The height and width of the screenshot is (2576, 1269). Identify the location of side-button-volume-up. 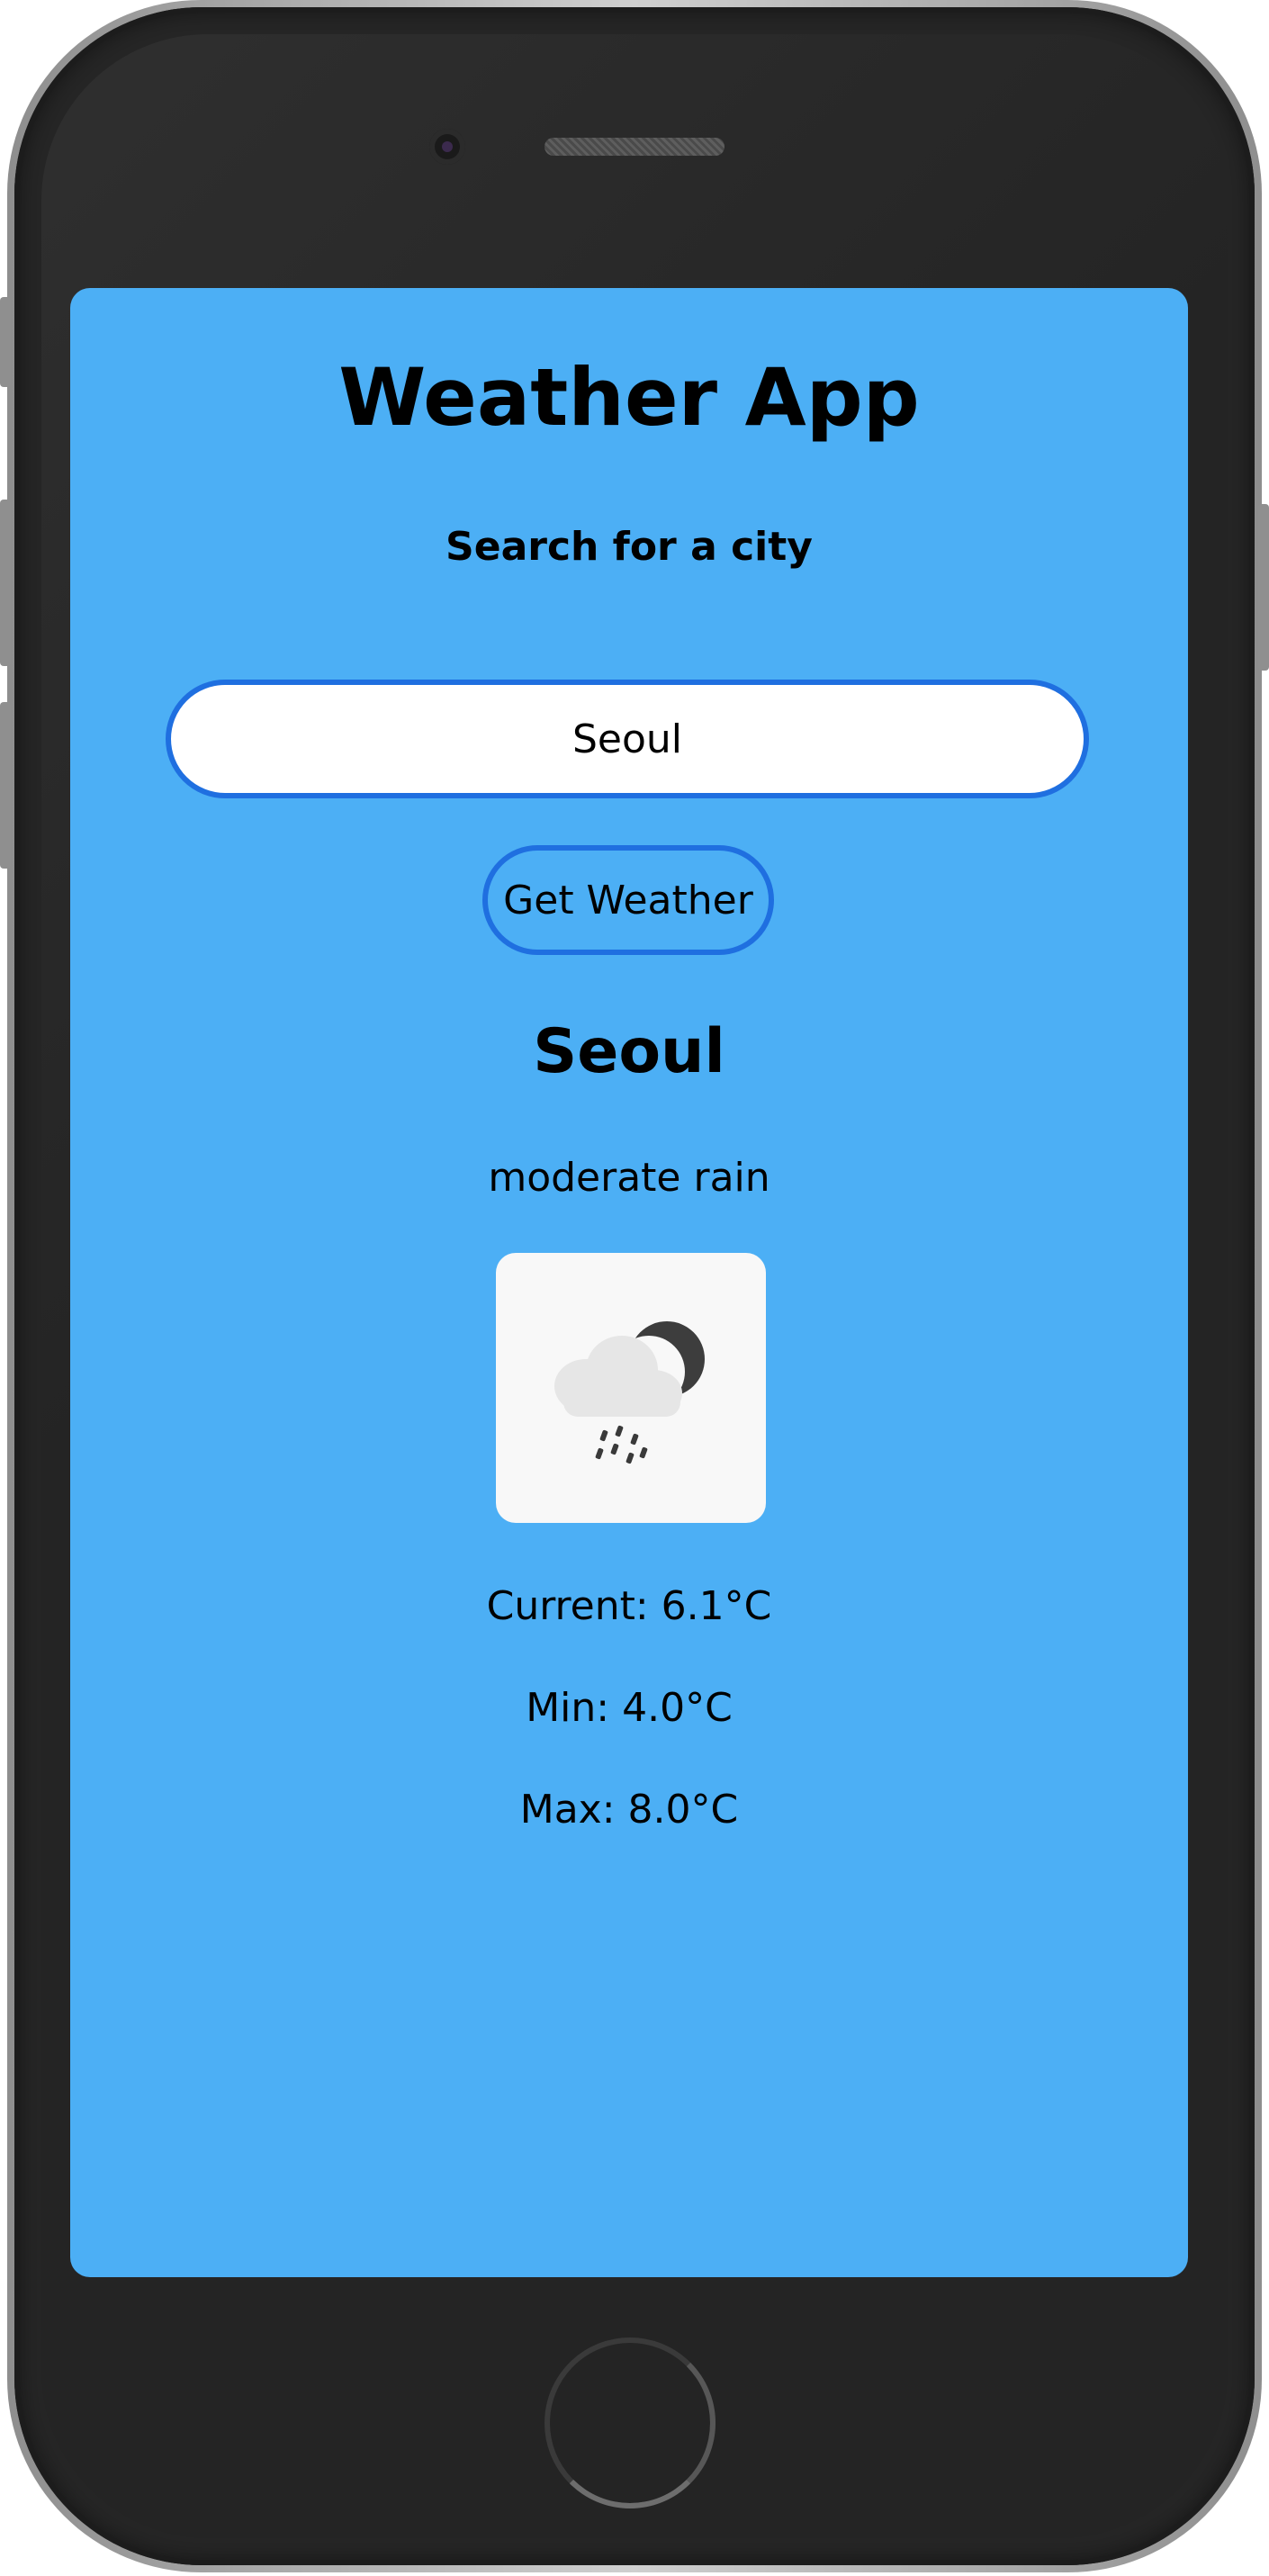
(6, 583).